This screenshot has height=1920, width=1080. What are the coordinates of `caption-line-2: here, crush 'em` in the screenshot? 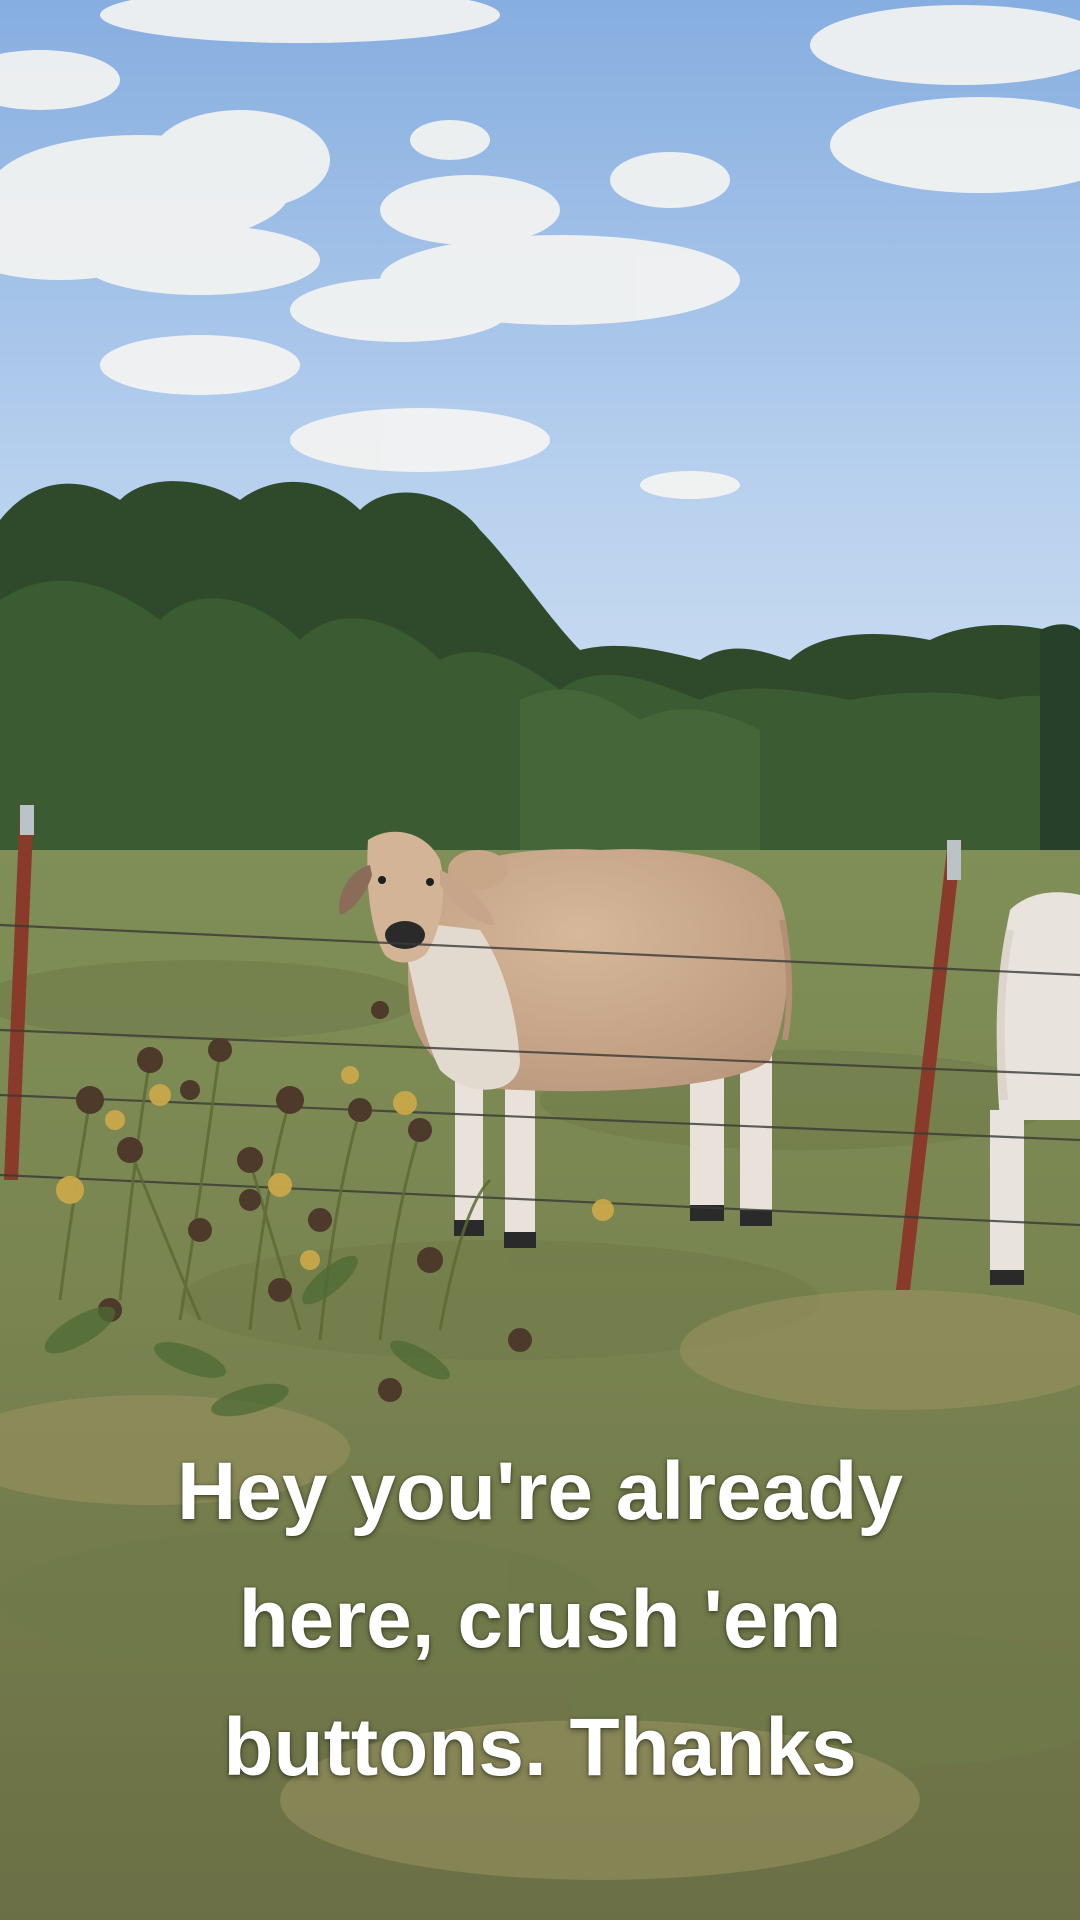 It's located at (540, 1619).